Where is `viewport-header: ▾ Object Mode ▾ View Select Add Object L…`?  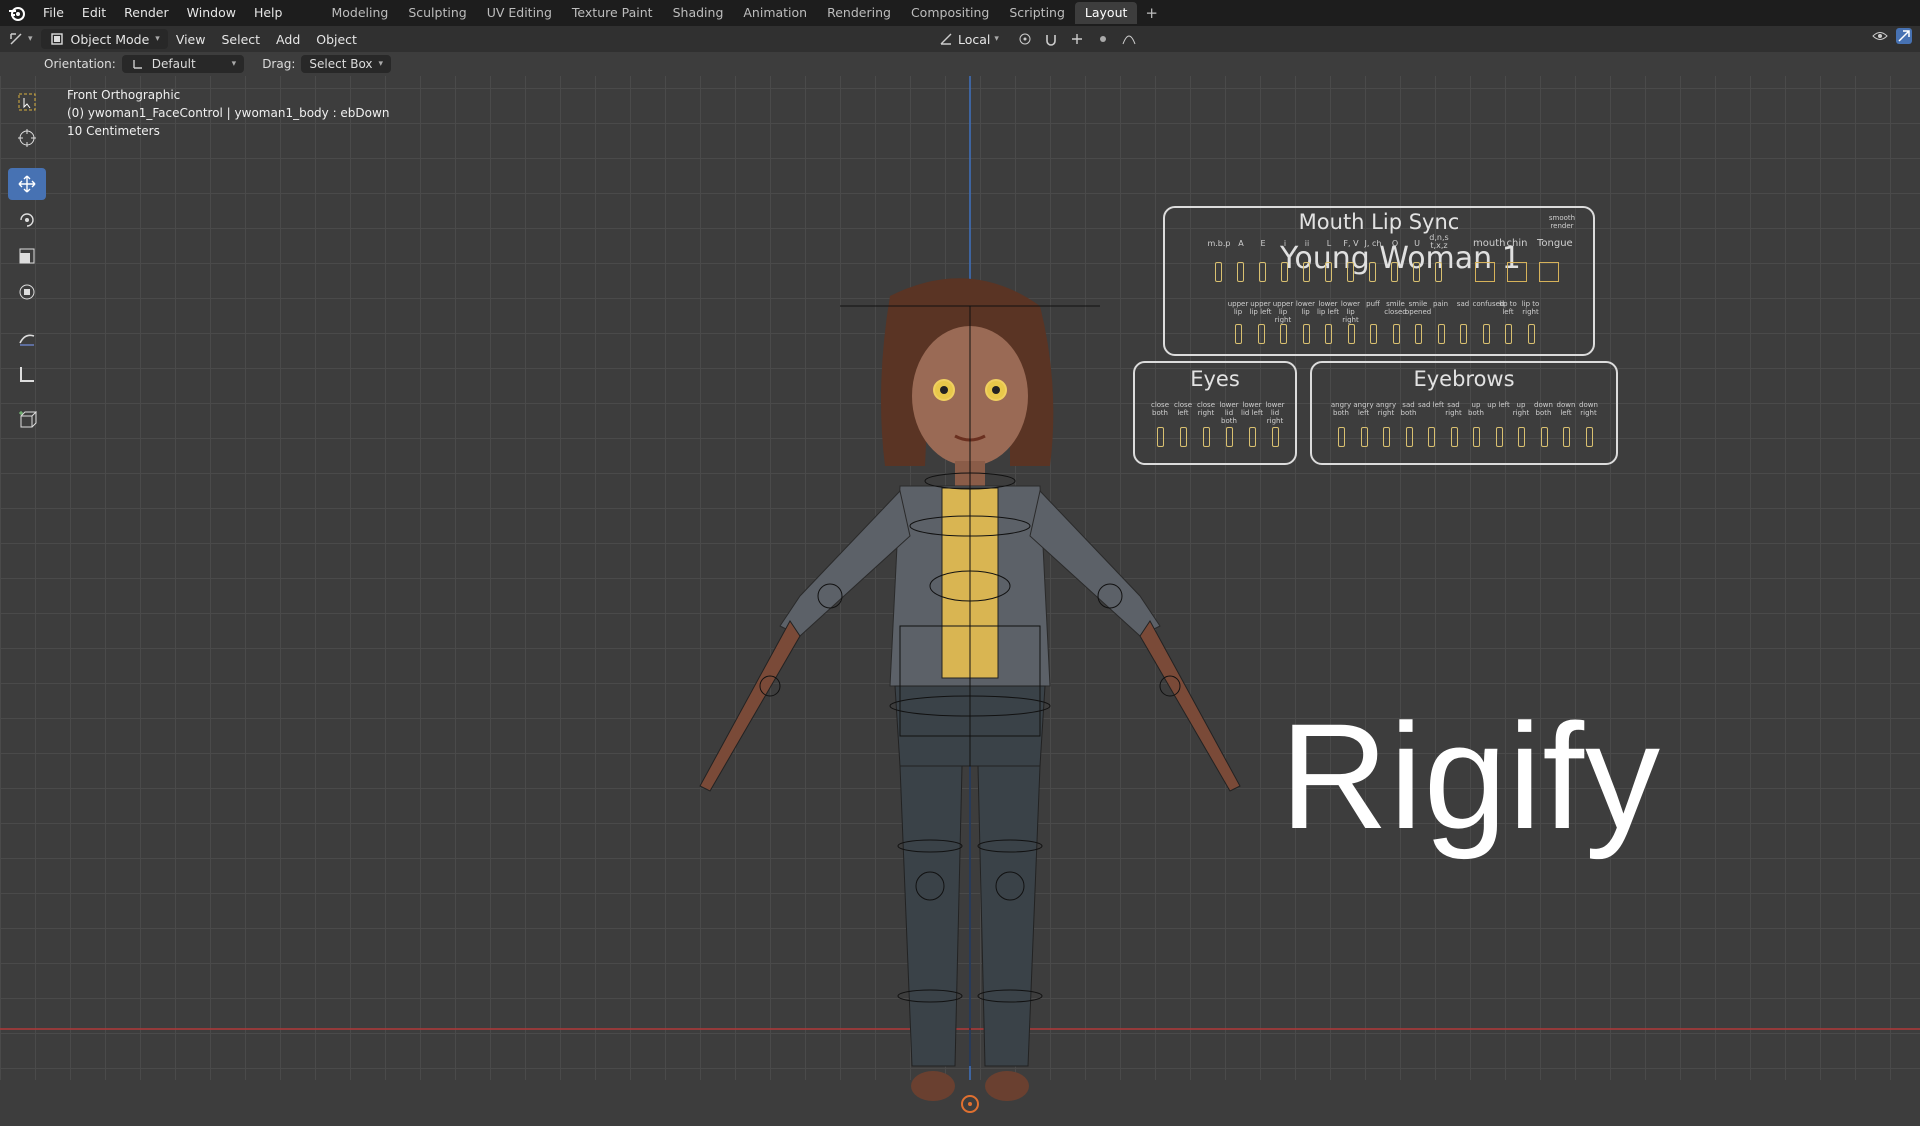
viewport-header: ▾ Object Mode ▾ View Select Add Object L… is located at coordinates (960, 39).